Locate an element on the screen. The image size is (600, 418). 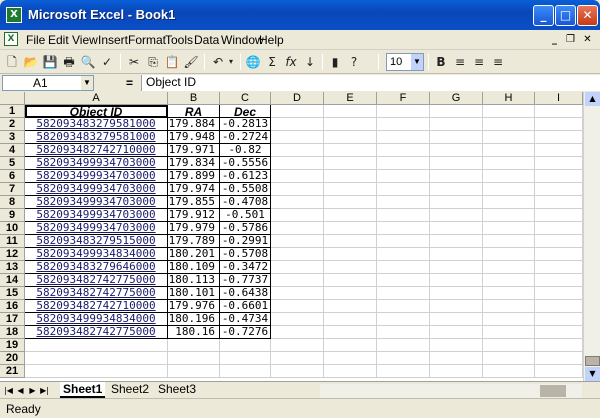
sheet-tab-sheet2: Sheet2 is located at coordinates (130, 390).